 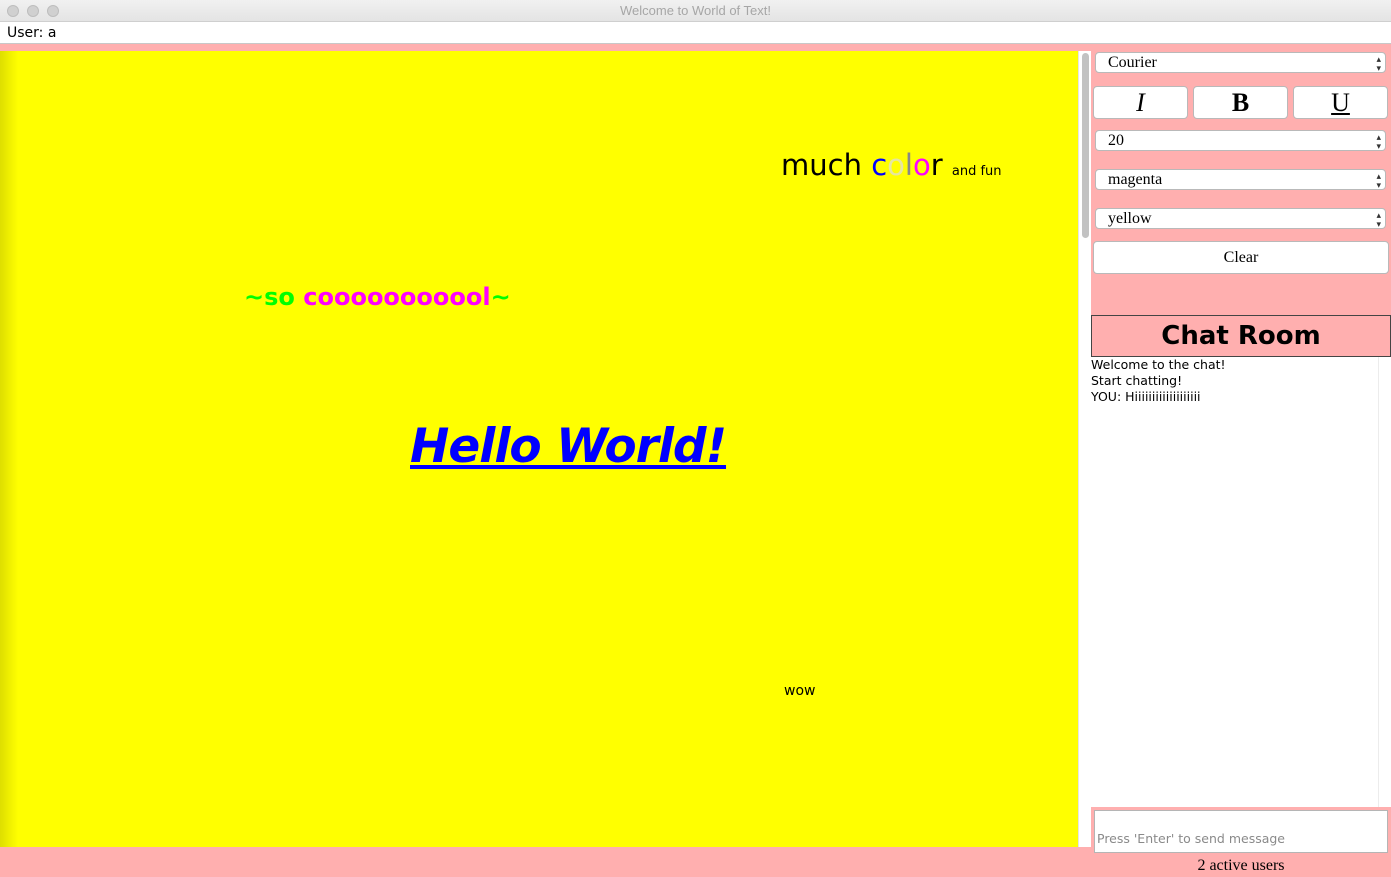 I want to click on background-color-select: yellow ▴ ▾, so click(x=1240, y=218).